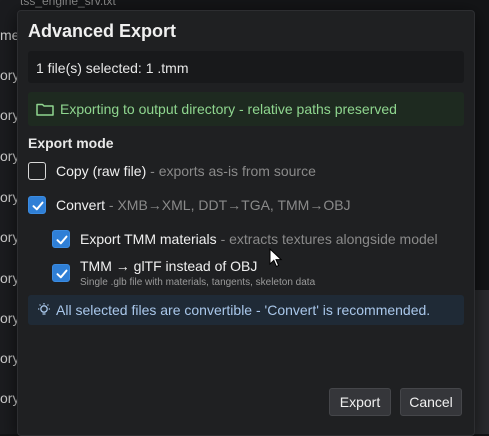 This screenshot has width=489, height=436. I want to click on convert-option: Convert - XMB→XML, DDT→TGA, TMM→OBJ, so click(228, 206).